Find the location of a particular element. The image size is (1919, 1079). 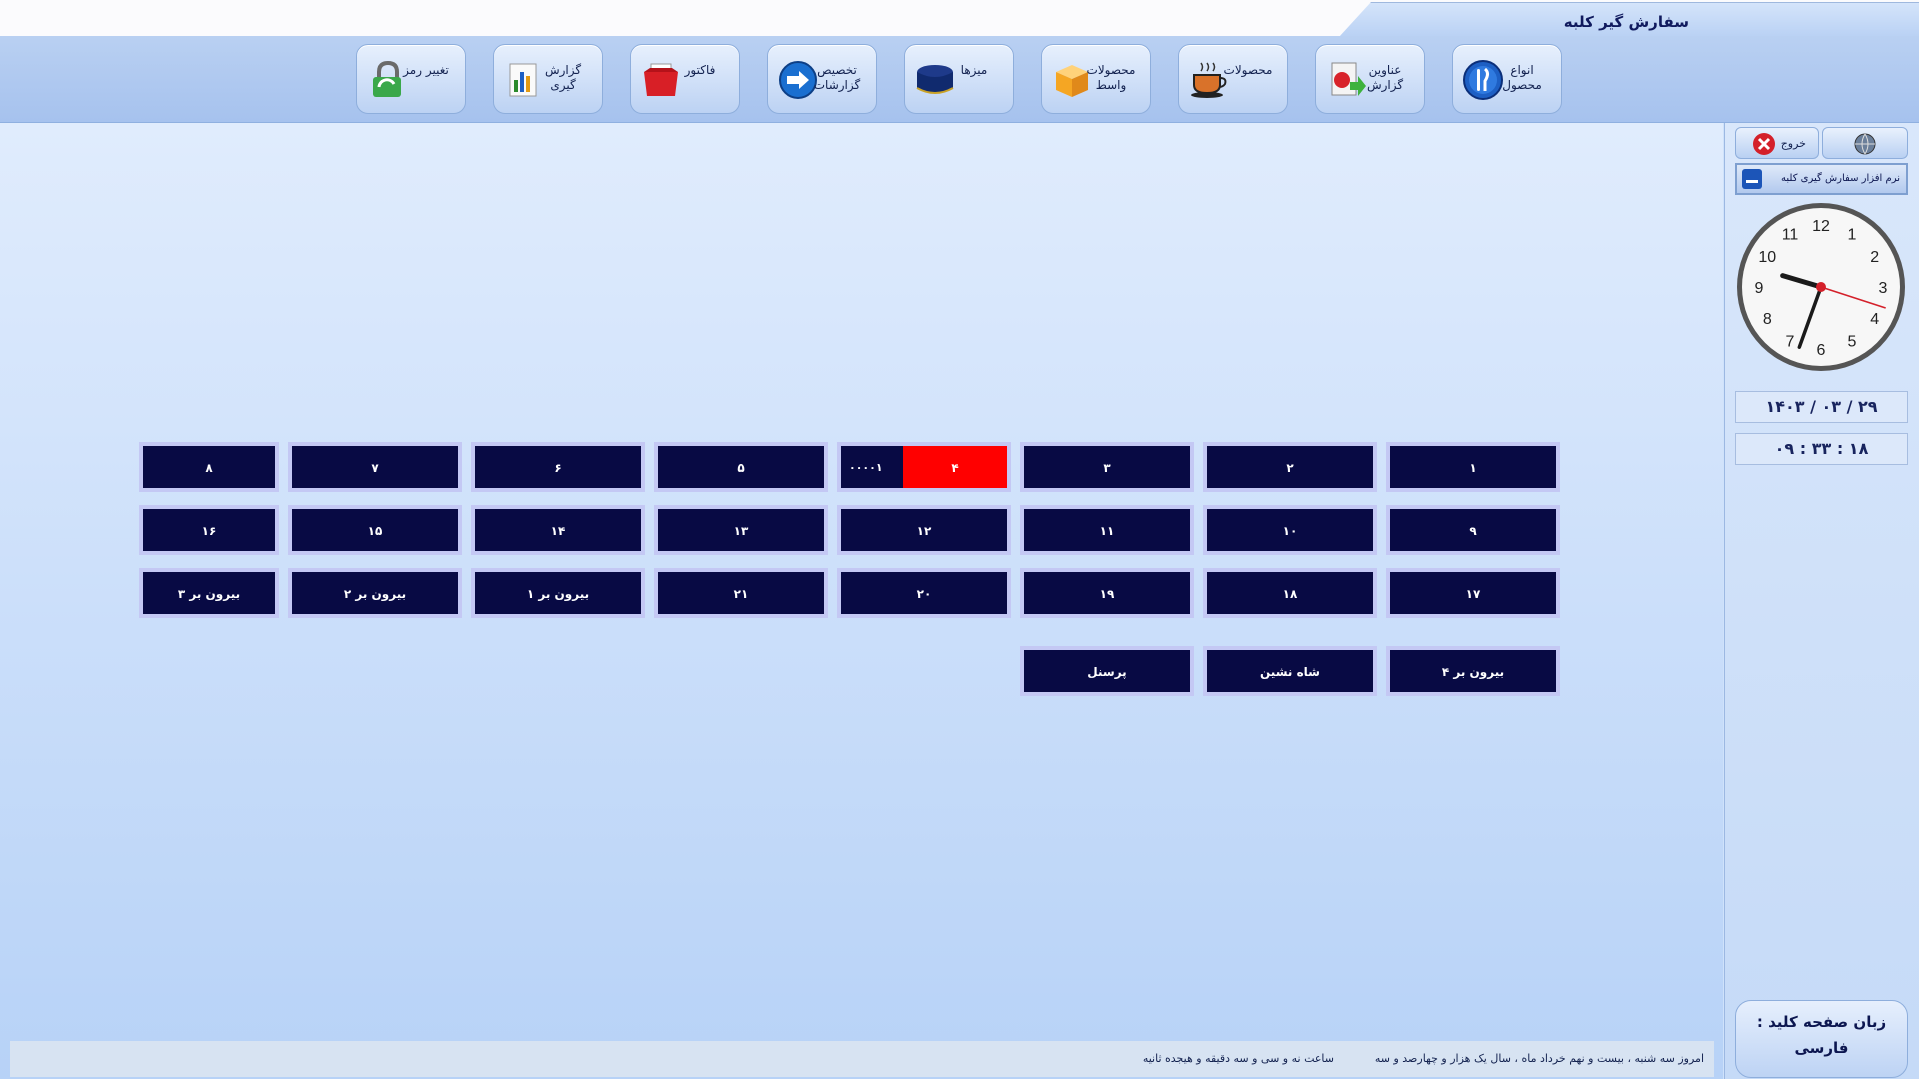

reporting-button: گزارش گیری is located at coordinates (548, 79).